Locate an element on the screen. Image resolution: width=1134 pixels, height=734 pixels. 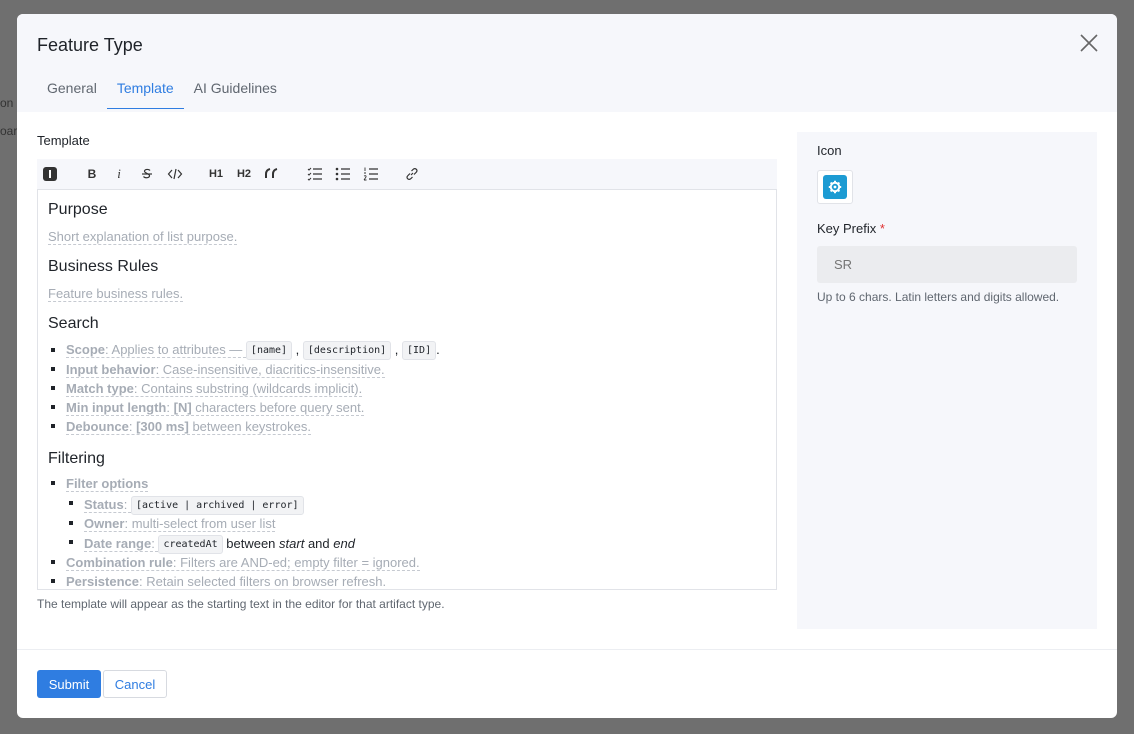
tab-bar: General Template AI Guidelines is located at coordinates (162, 93).